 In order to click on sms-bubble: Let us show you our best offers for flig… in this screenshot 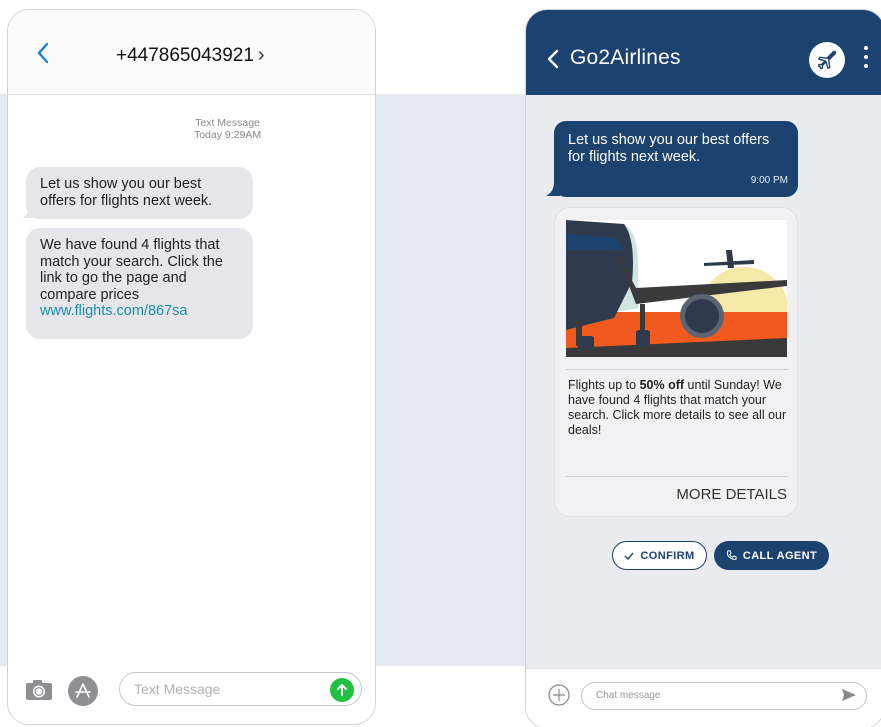, I will do `click(139, 193)`.